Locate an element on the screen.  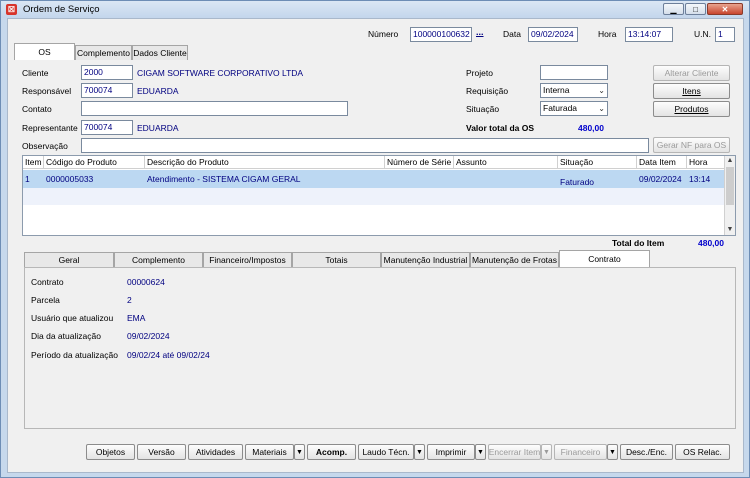
projeto-label: Projeto is located at coordinates (479, 73).